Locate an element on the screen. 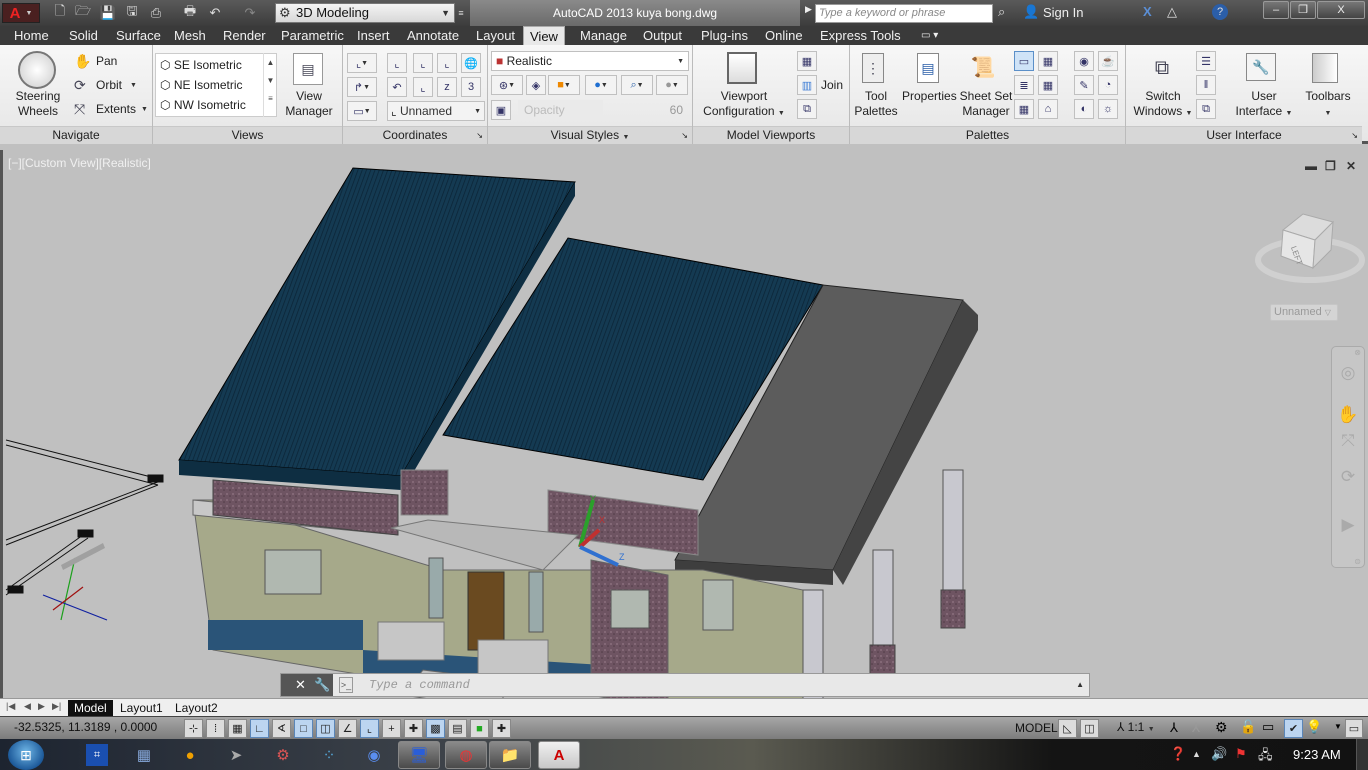  expand-search-icon: ▶ is located at coordinates (808, 9).